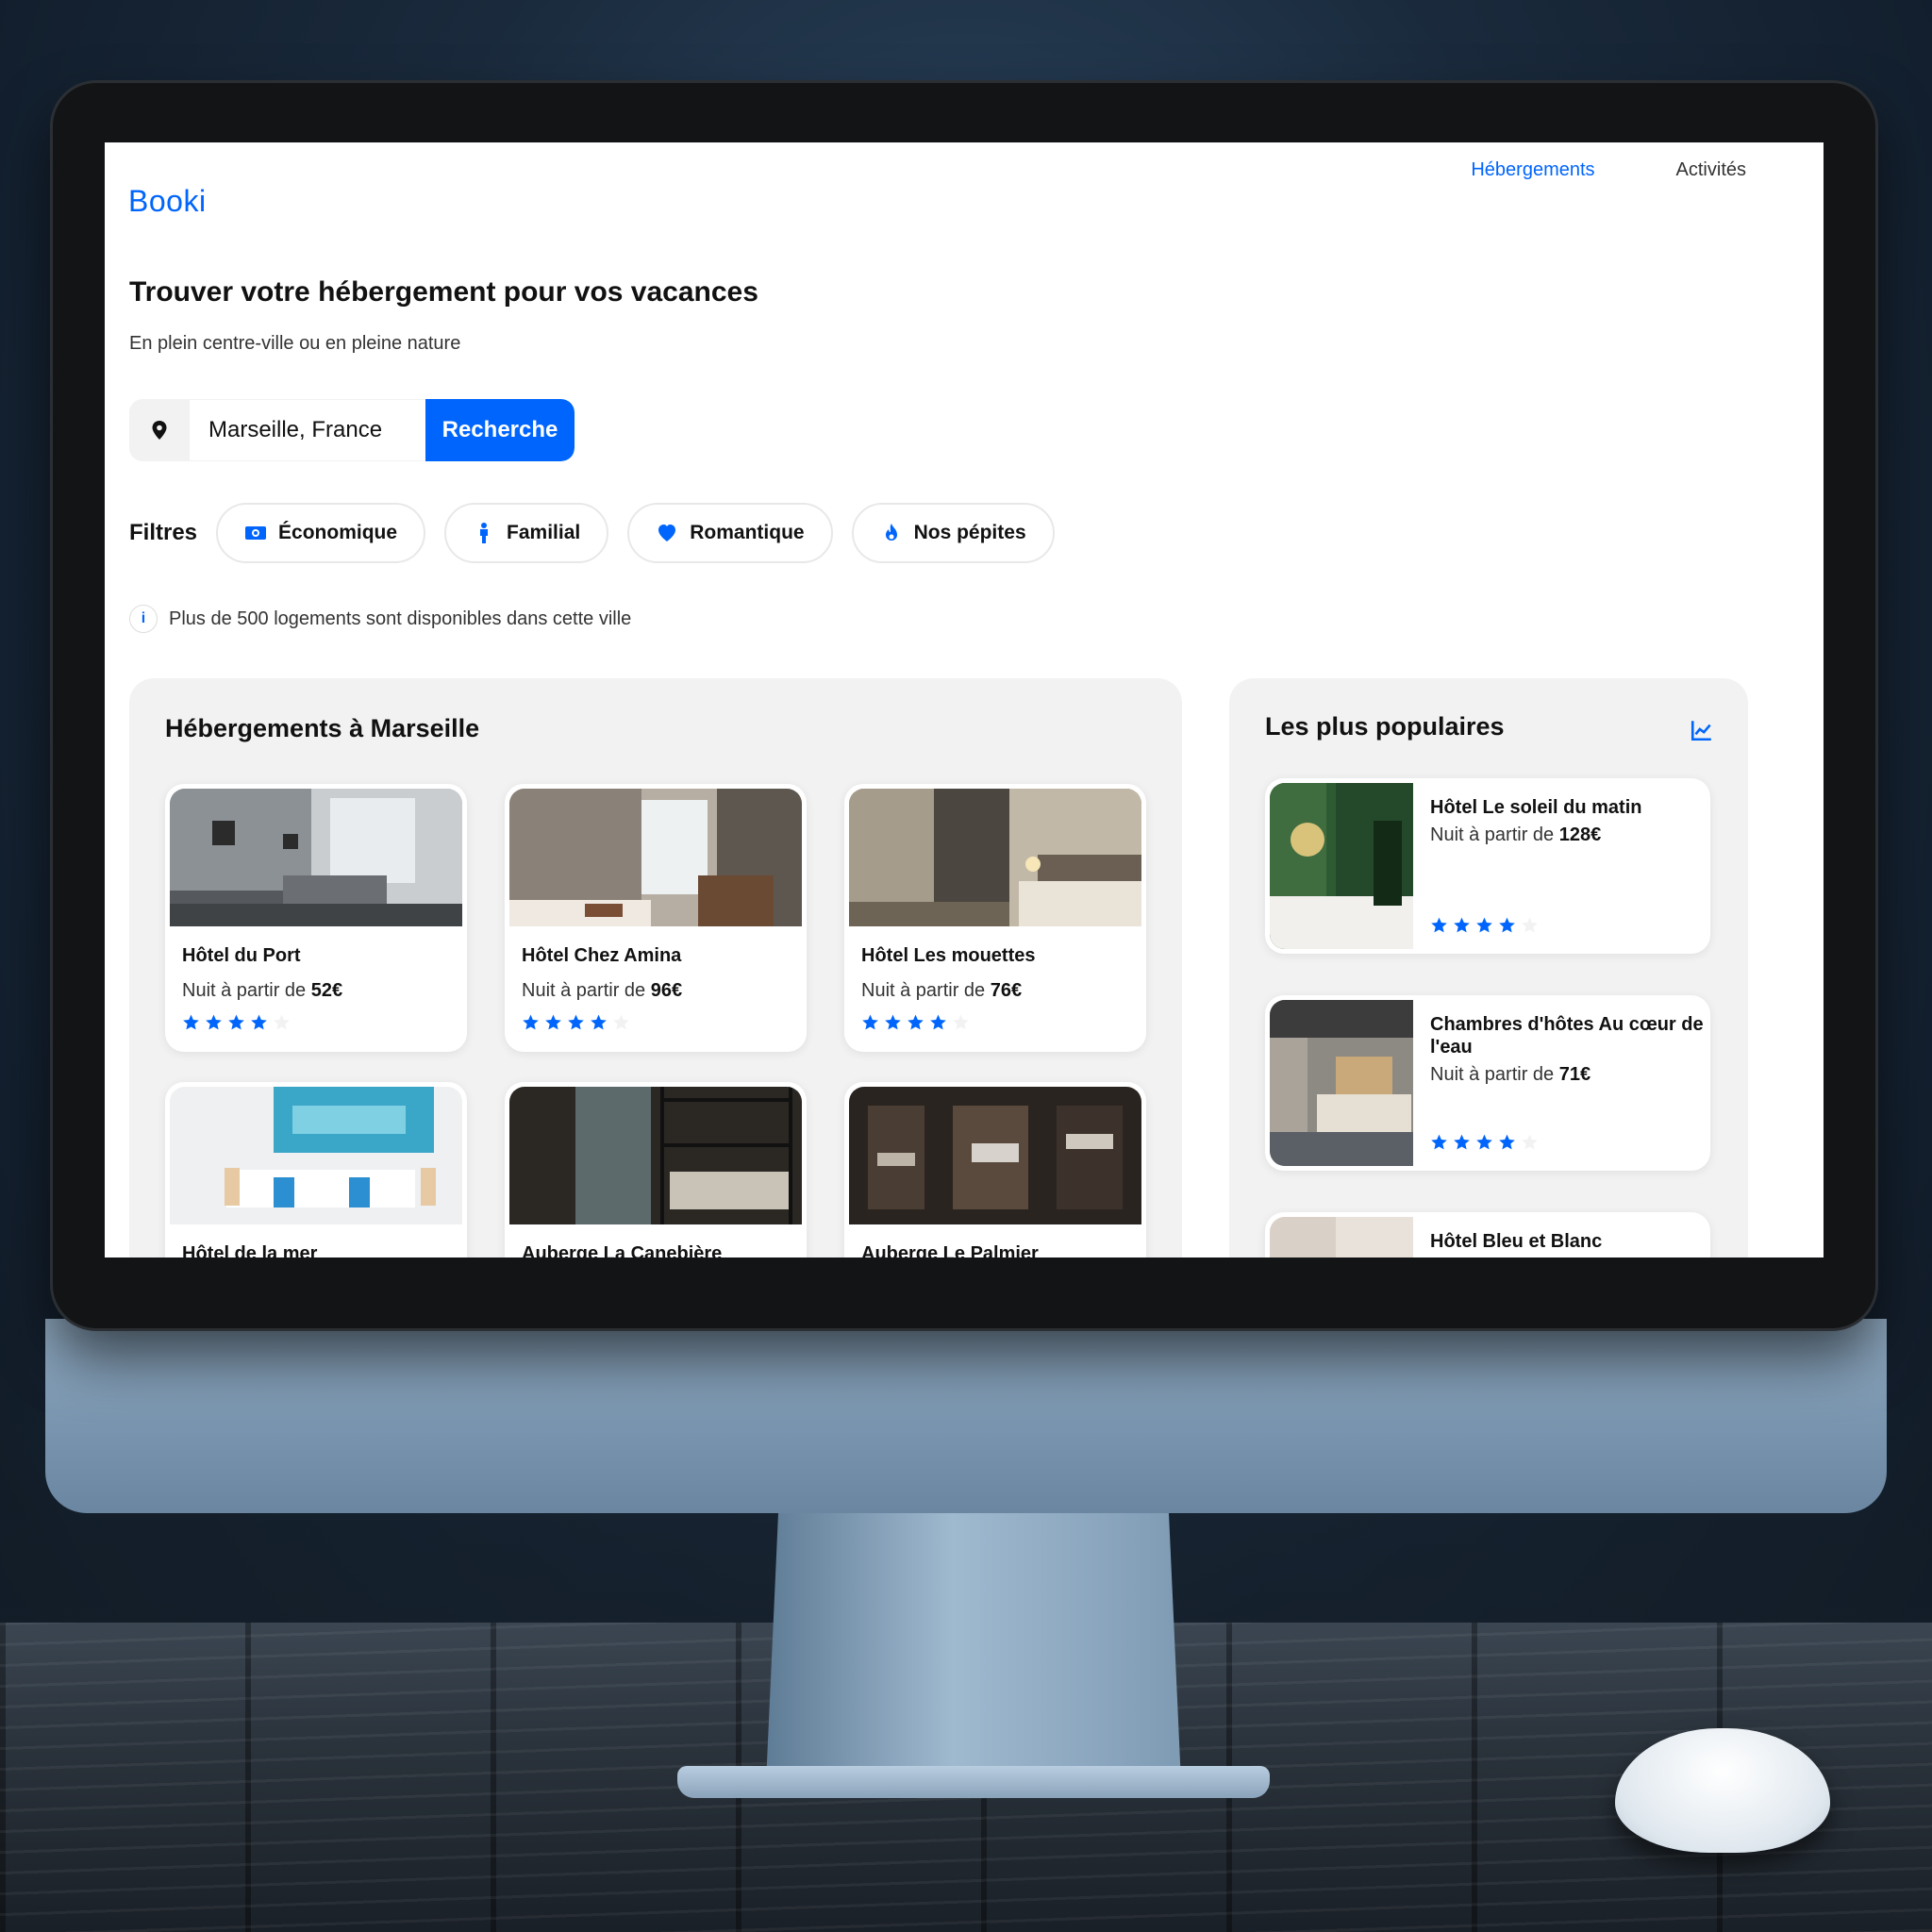 This screenshot has width=1932, height=1932. What do you see at coordinates (160, 430) in the screenshot?
I see `location-pin-icon` at bounding box center [160, 430].